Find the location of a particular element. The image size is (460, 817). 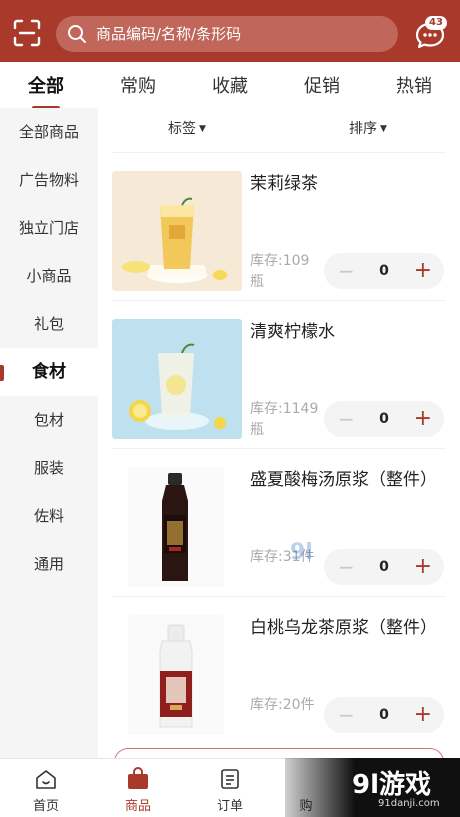

search-placeholder: 商品编码/名称/条形码 is located at coordinates (169, 34).